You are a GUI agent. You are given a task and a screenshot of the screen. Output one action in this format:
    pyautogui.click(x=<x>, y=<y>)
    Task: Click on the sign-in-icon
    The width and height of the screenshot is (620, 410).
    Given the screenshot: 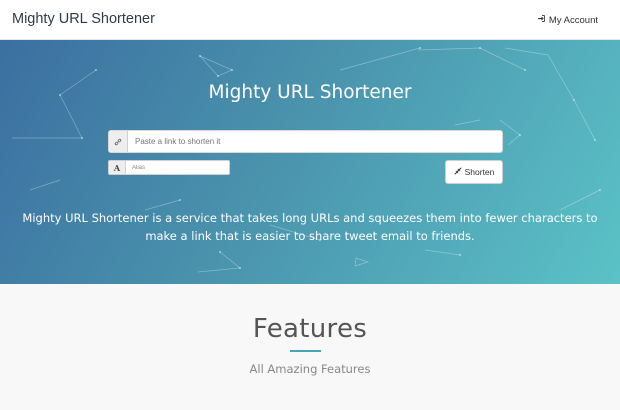 What is the action you would take?
    pyautogui.click(x=541, y=20)
    